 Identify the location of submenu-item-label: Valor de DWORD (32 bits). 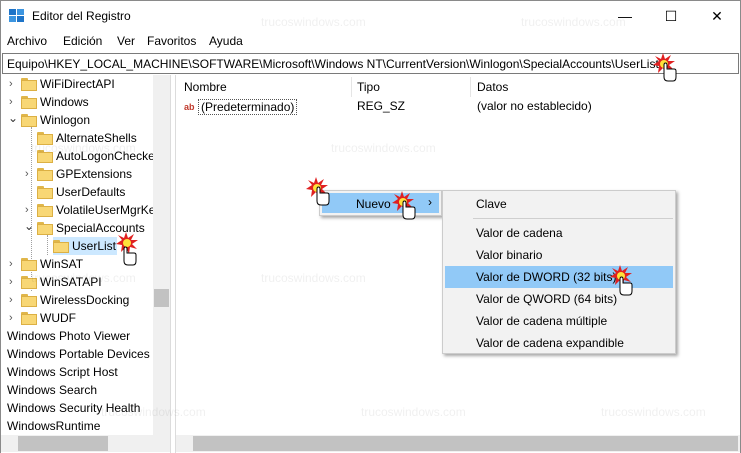
(546, 277).